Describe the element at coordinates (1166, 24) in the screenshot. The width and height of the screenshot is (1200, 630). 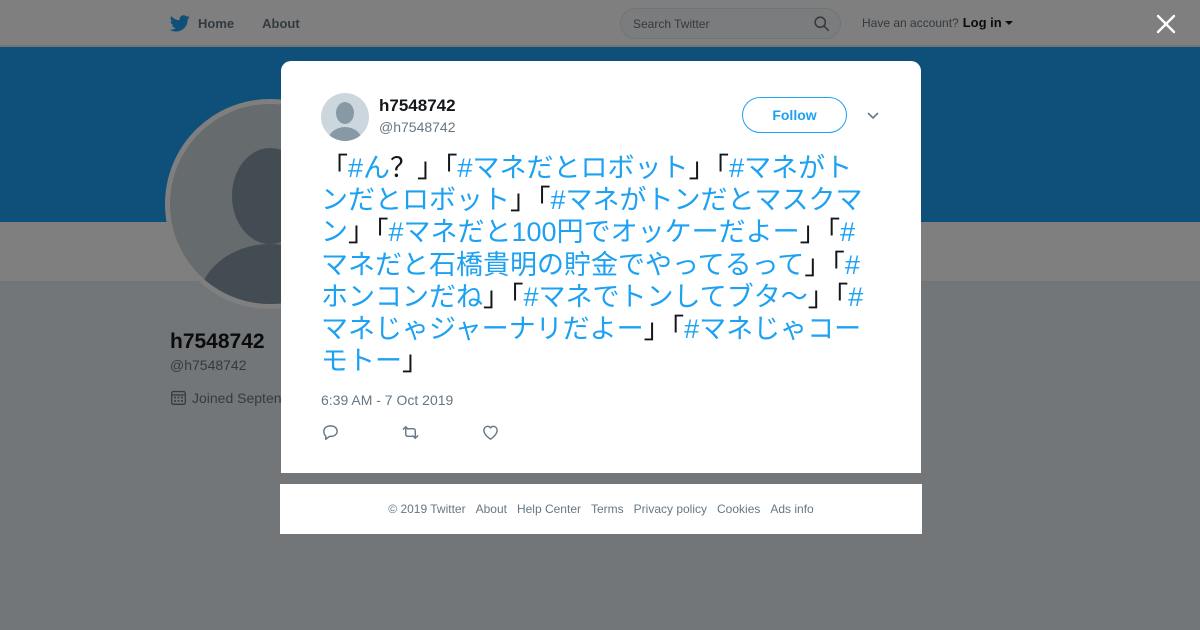
I see `close-icon` at that location.